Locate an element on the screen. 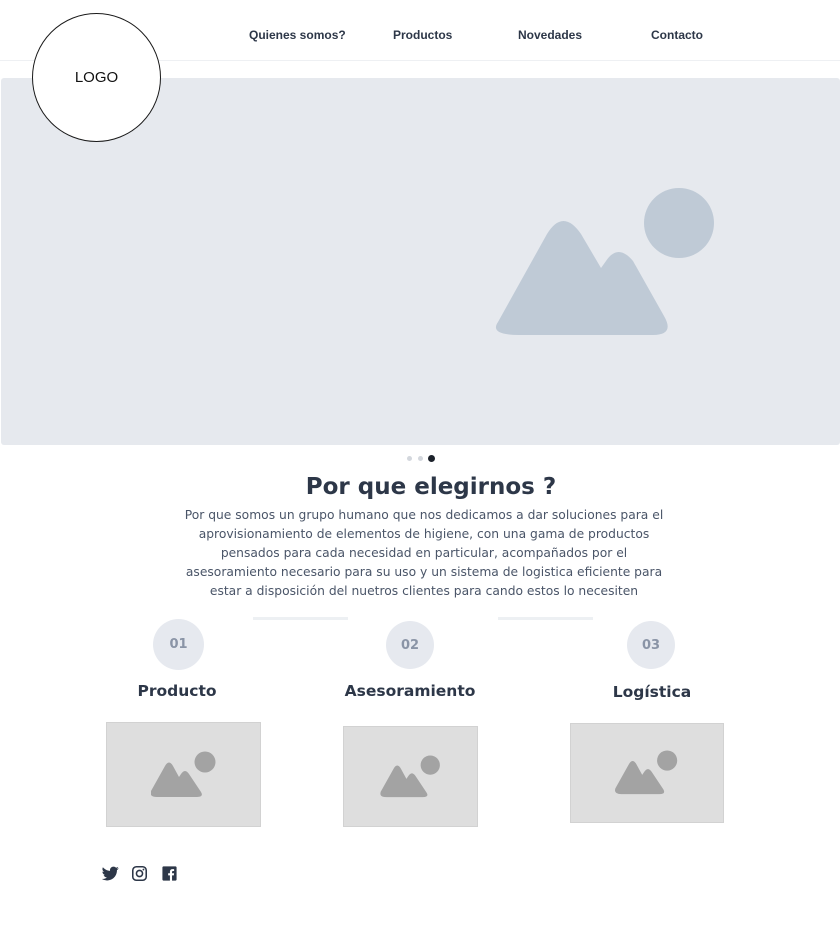 This screenshot has width=840, height=947. step-title-logistica: Logística is located at coordinates (652, 692).